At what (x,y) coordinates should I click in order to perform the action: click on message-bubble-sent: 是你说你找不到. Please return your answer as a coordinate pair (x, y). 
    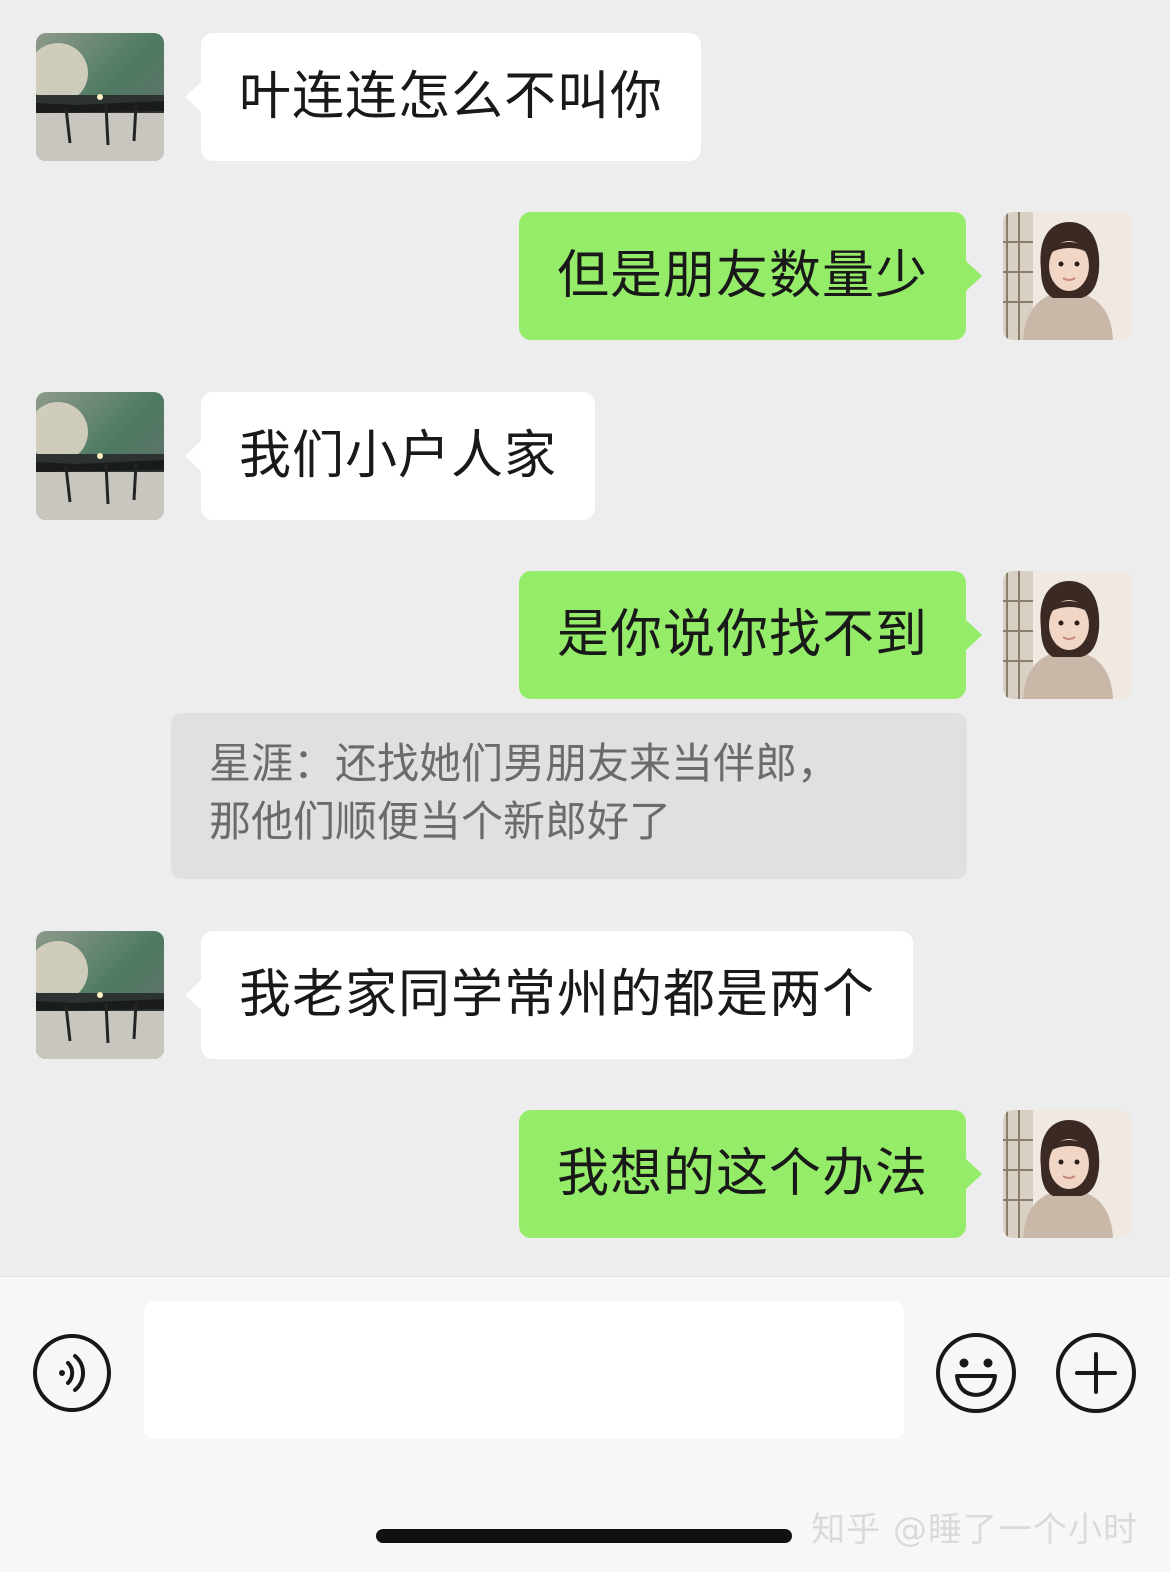
    Looking at the image, I should click on (750, 635).